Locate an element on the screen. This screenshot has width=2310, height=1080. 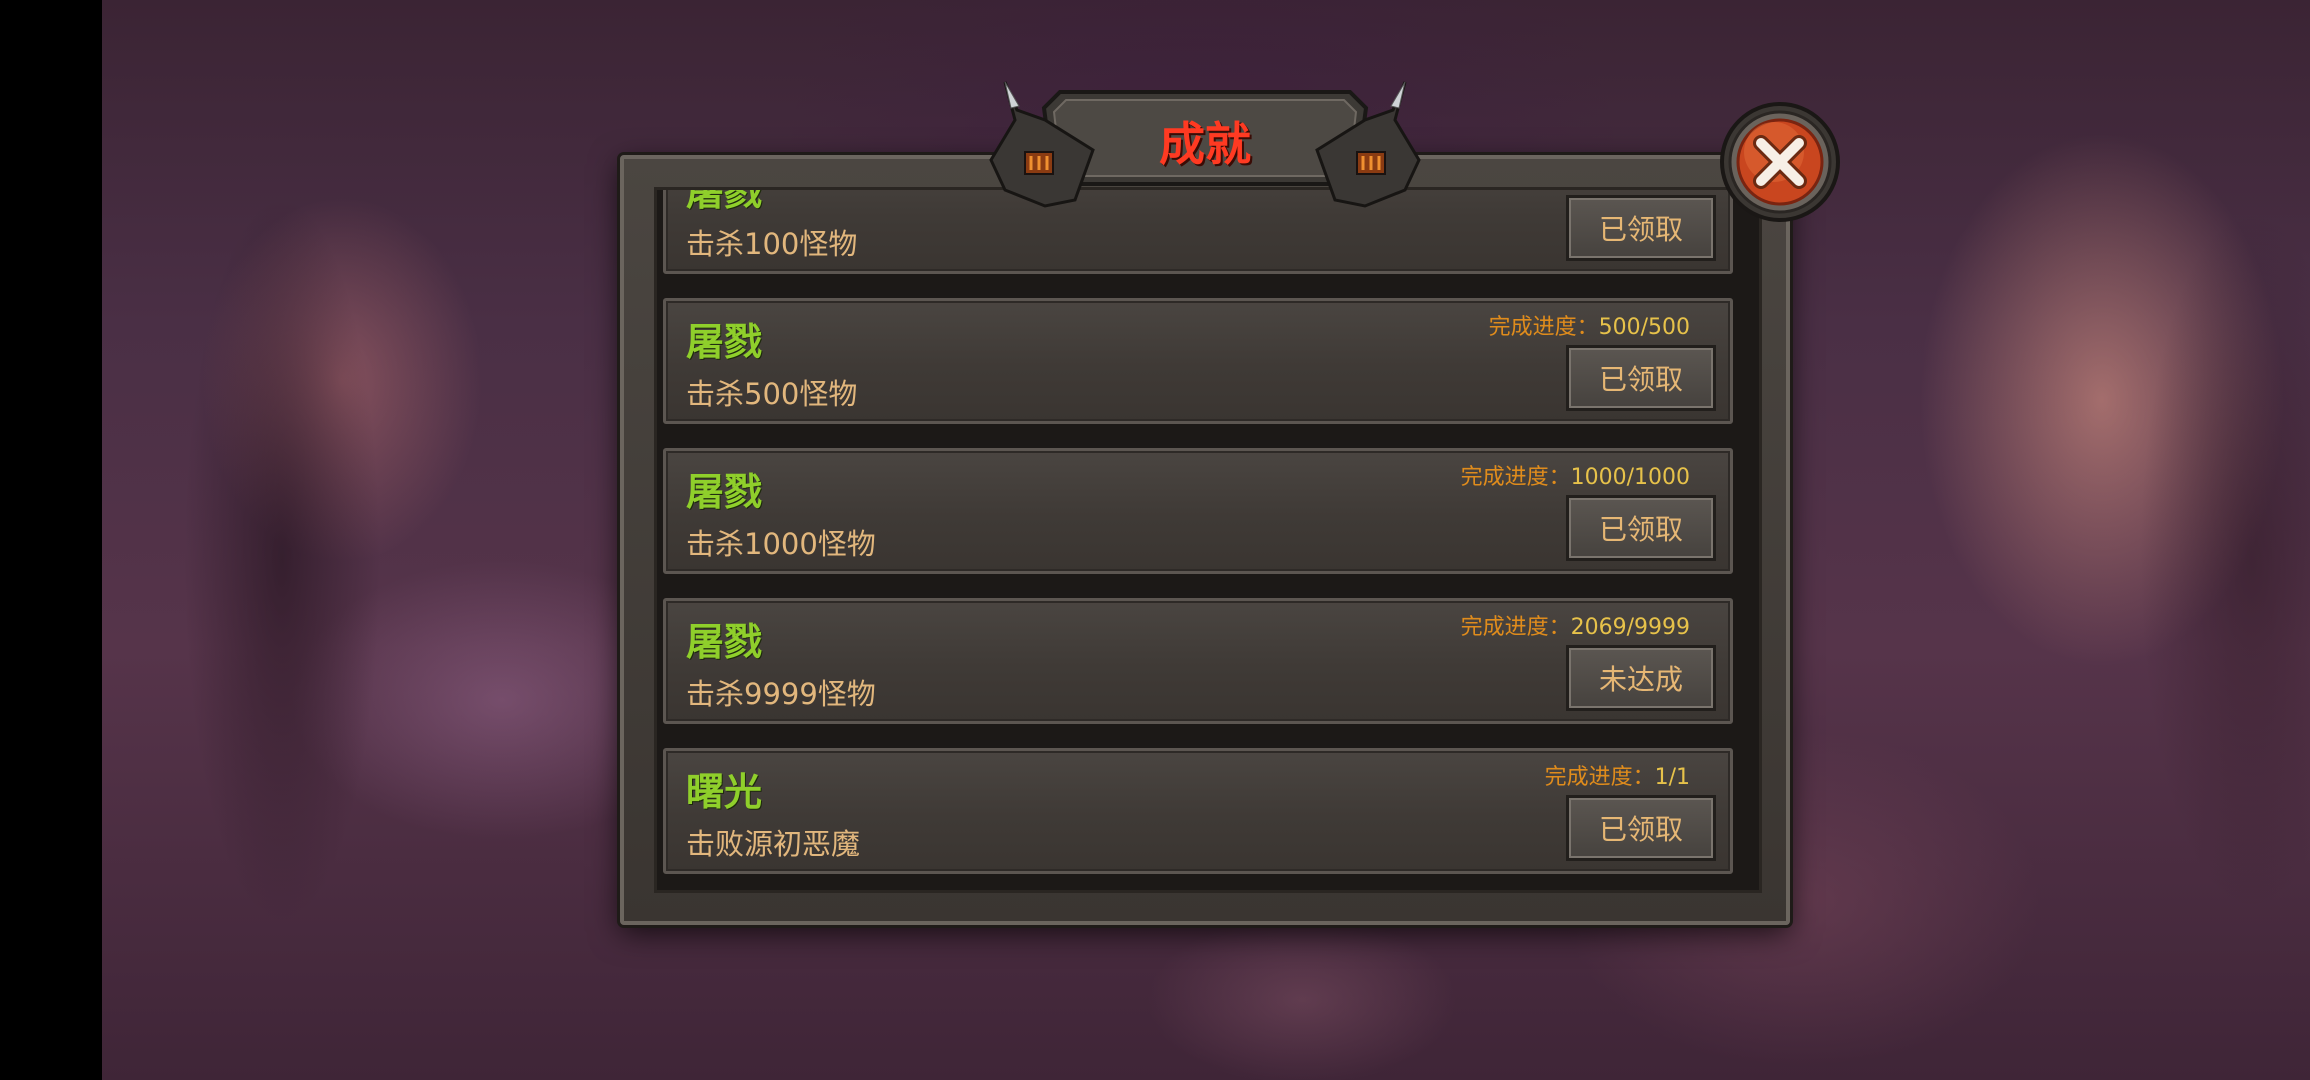
achievement-row: 曙光 击败源初恶魔 完成进度：1/1 已领取 is located at coordinates (1198, 811).